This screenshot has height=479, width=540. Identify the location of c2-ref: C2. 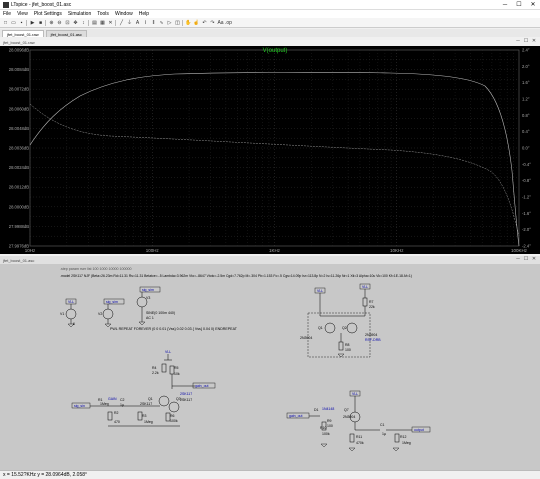
(122, 400).